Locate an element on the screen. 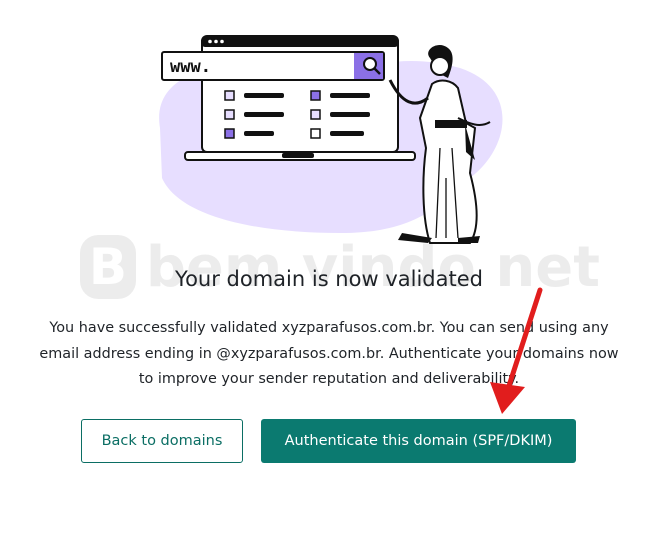 The height and width of the screenshot is (534, 665). url-bar: www. is located at coordinates (273, 66).